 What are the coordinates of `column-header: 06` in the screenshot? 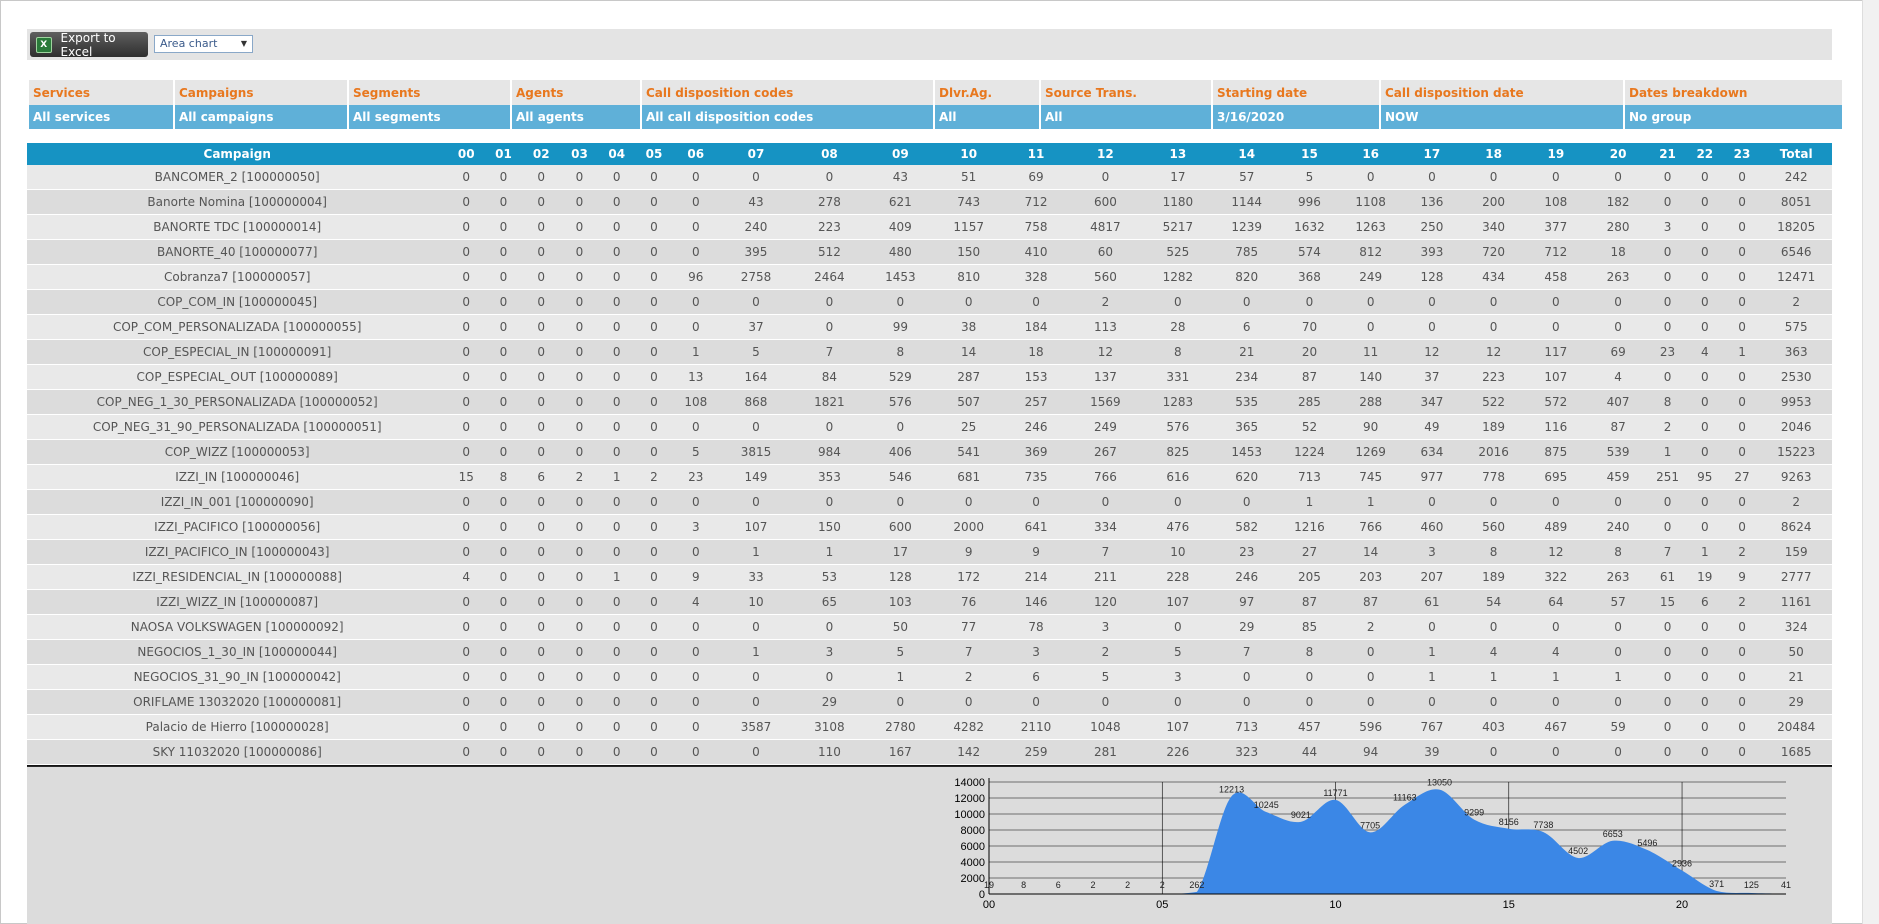 It's located at (695, 154).